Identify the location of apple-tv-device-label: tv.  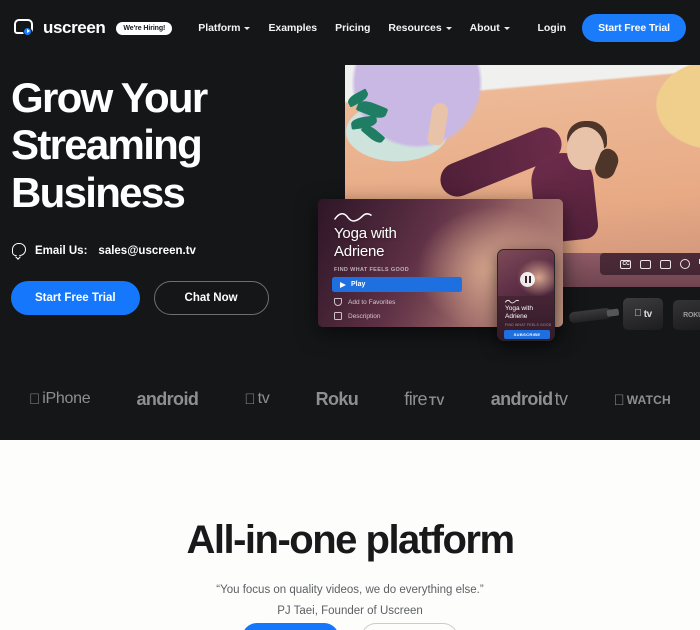
(645, 314).